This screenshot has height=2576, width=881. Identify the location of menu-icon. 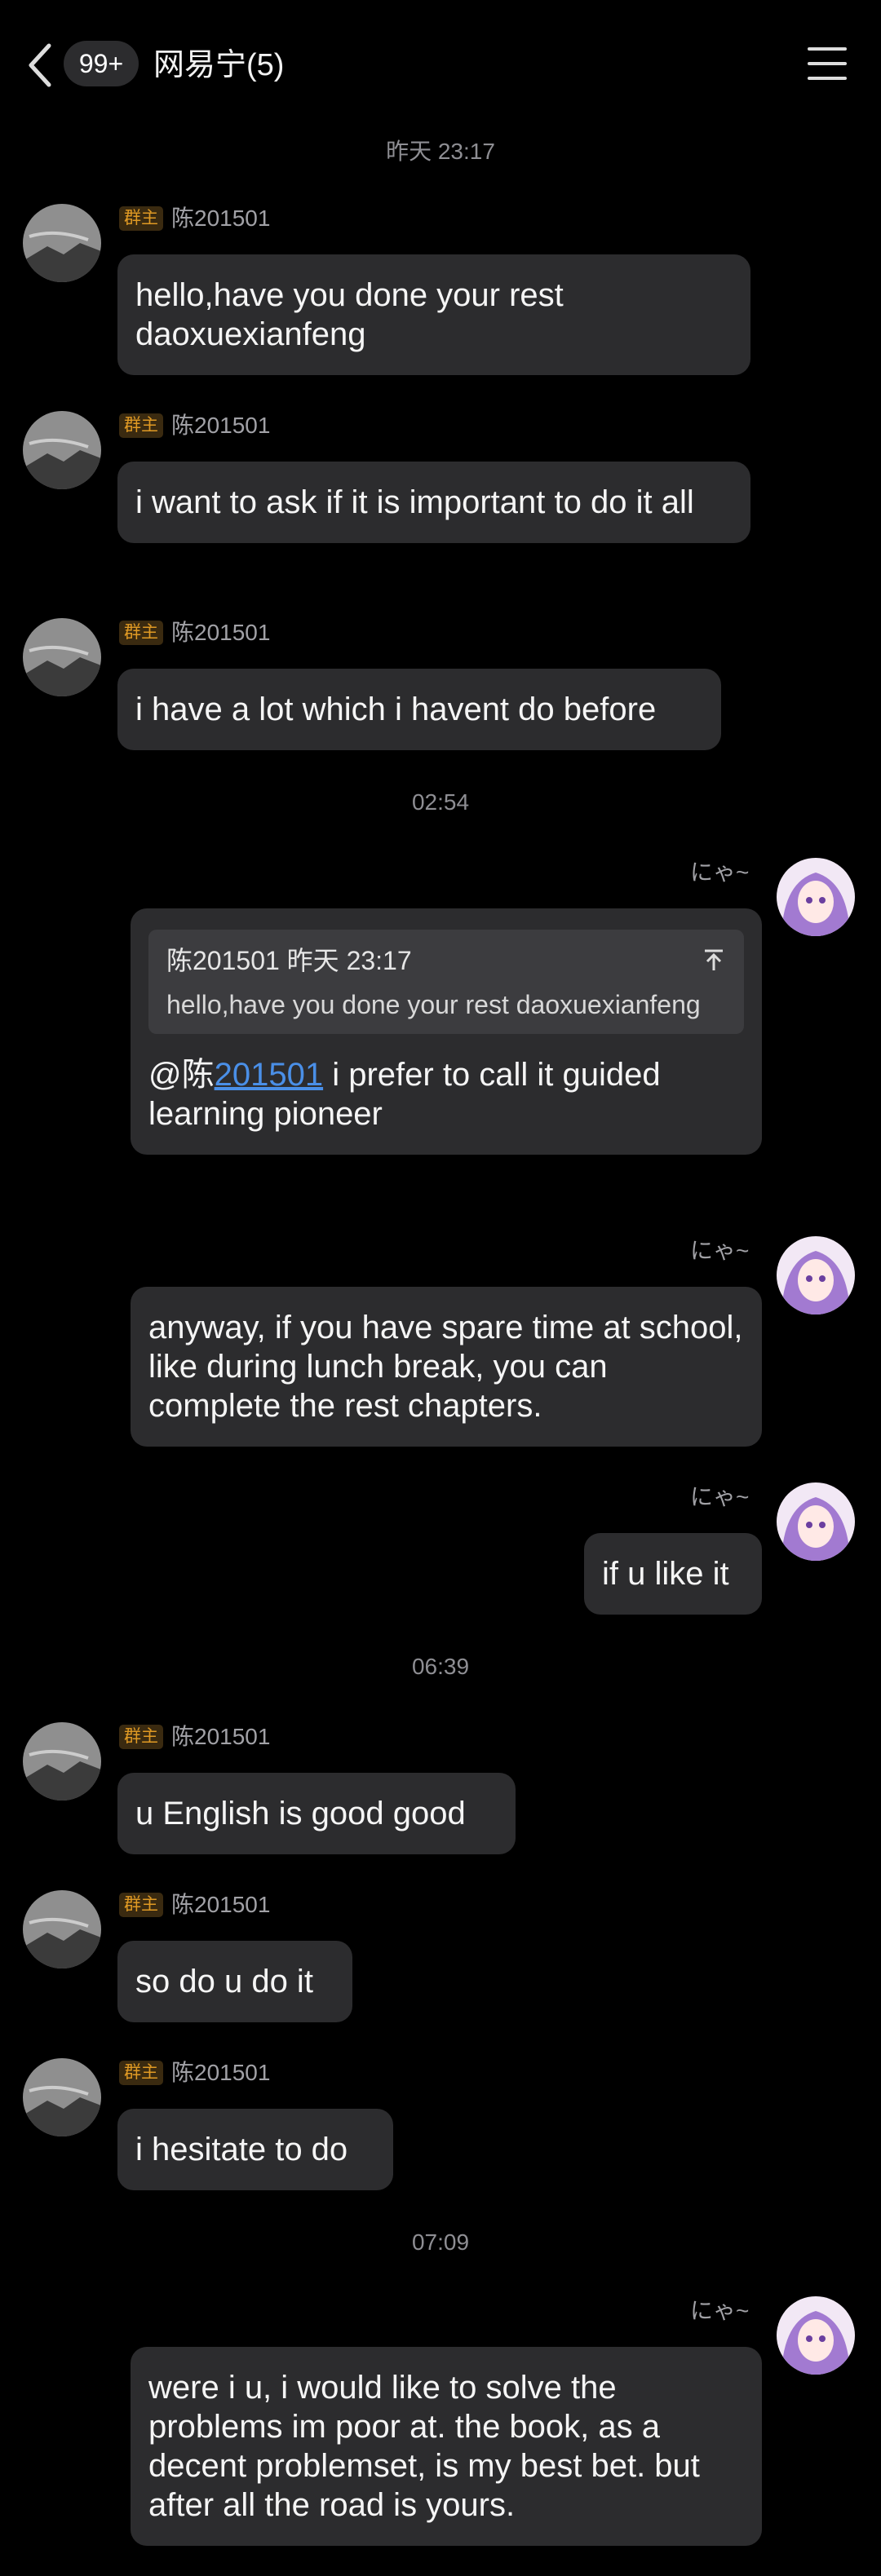
(827, 63).